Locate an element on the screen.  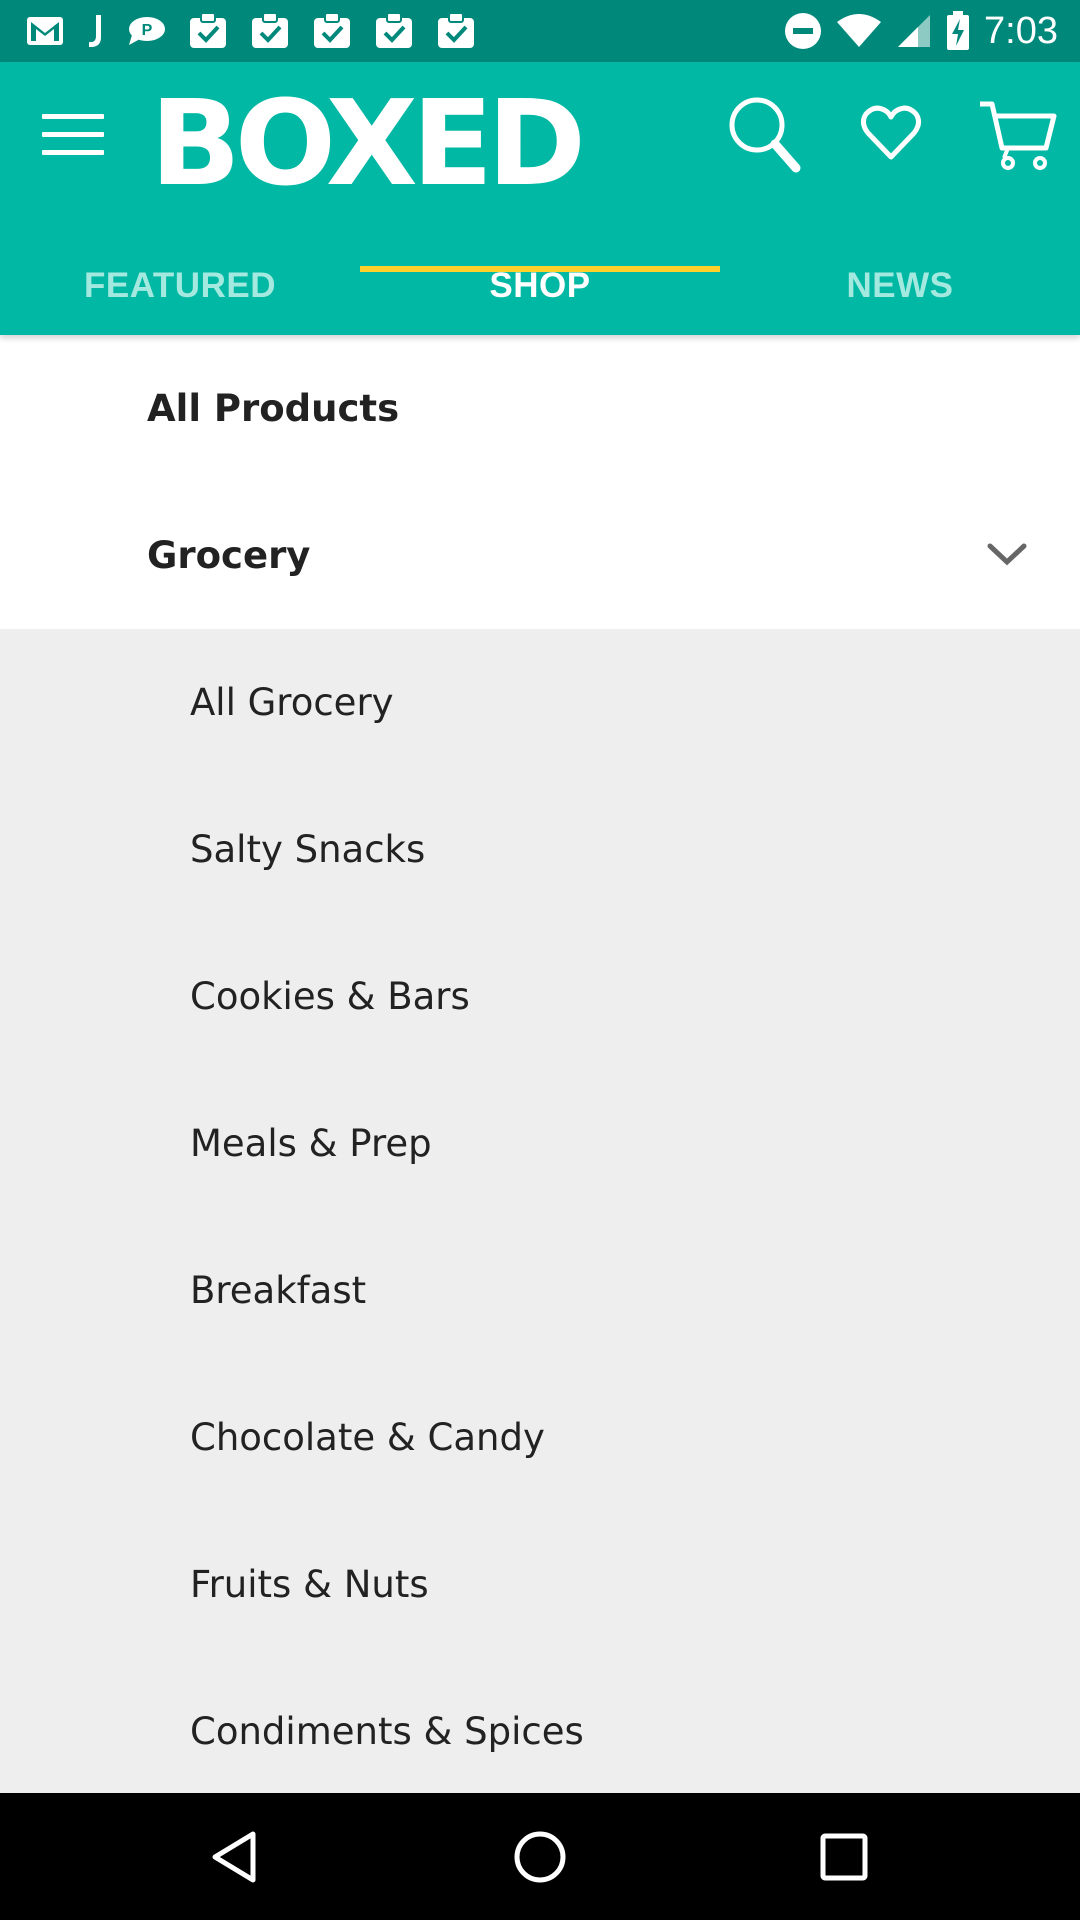
back-button is located at coordinates (236, 1857).